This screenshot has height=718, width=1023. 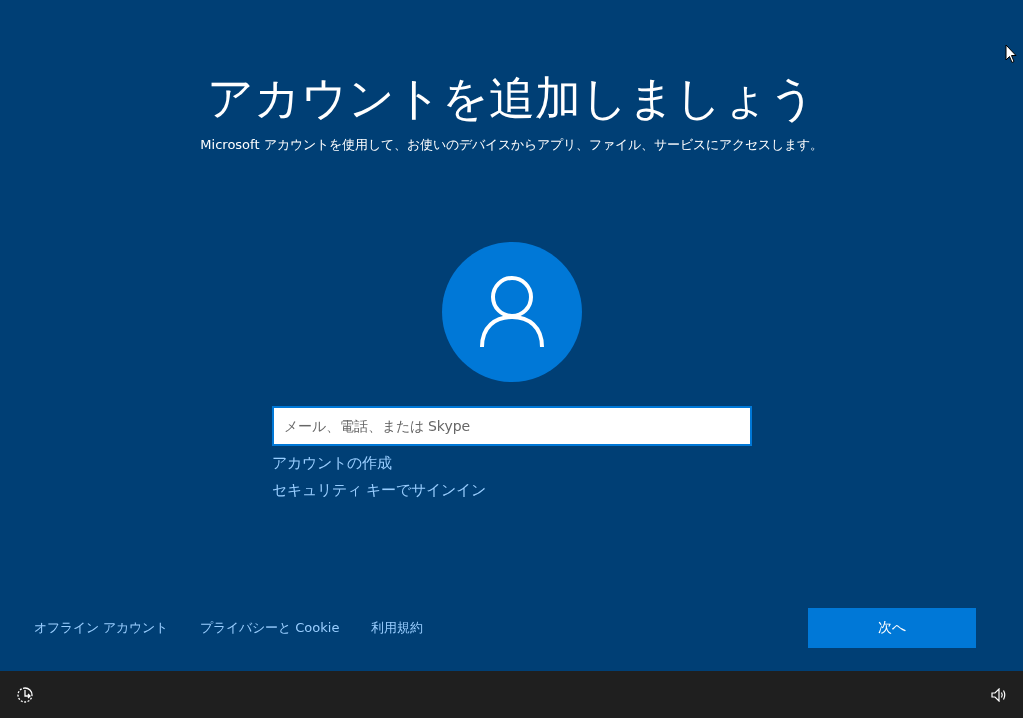 I want to click on mouse-pointer-icon, so click(x=1011, y=54).